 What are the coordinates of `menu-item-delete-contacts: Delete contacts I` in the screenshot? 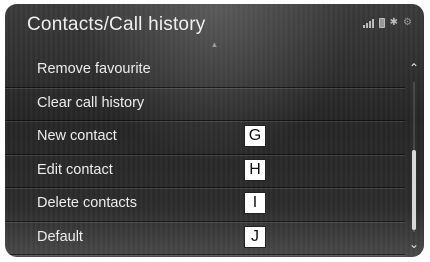 It's located at (205, 205).